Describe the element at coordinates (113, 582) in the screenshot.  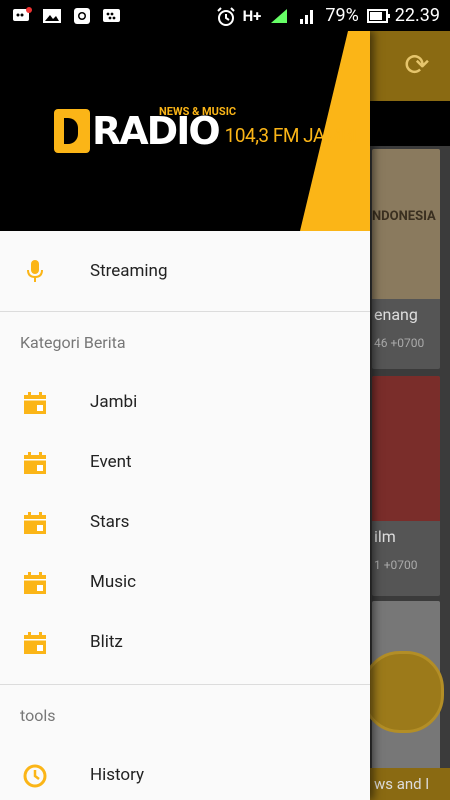
I see `drawer-item-label: Music` at that location.